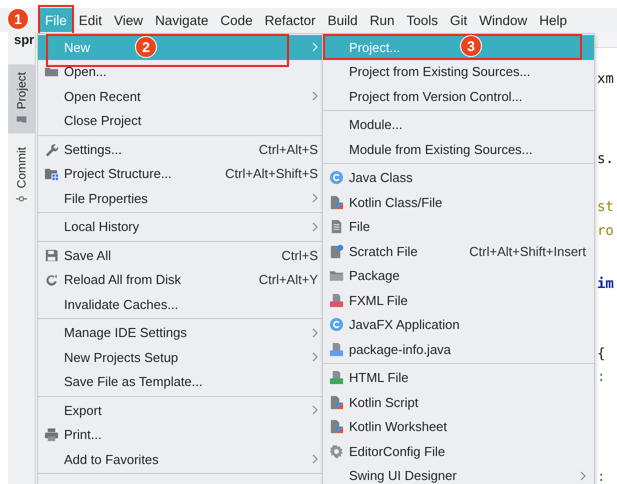  What do you see at coordinates (102, 226) in the screenshot?
I see `menu-item-label: Local History` at bounding box center [102, 226].